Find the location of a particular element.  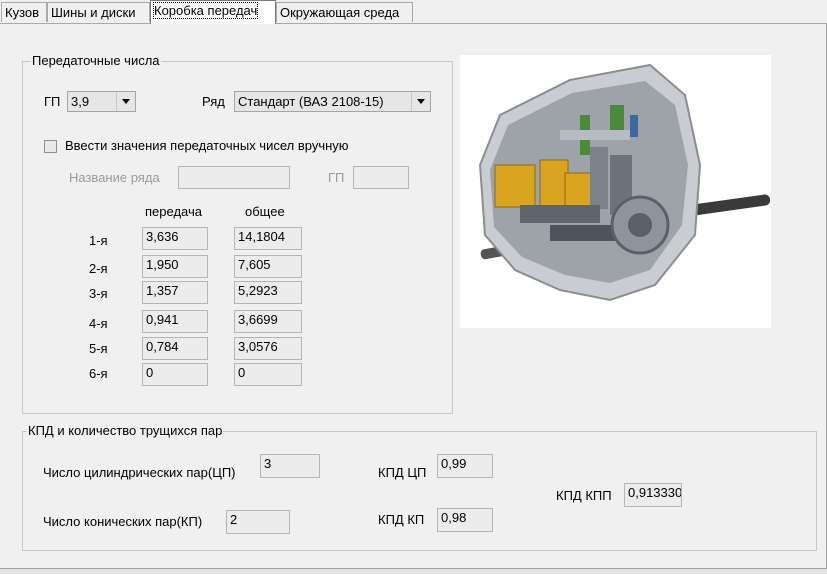

gear-4-total: 3,6699 is located at coordinates (268, 321).